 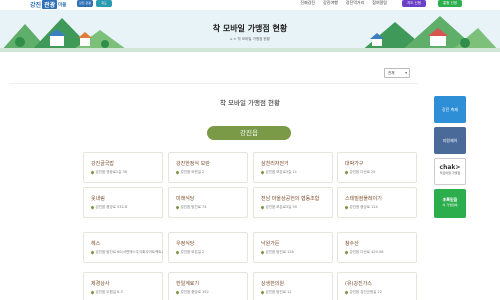 What do you see at coordinates (208, 202) in the screenshot?
I see `store-card: 미래식당강진읍 탐진로 74` at bounding box center [208, 202].